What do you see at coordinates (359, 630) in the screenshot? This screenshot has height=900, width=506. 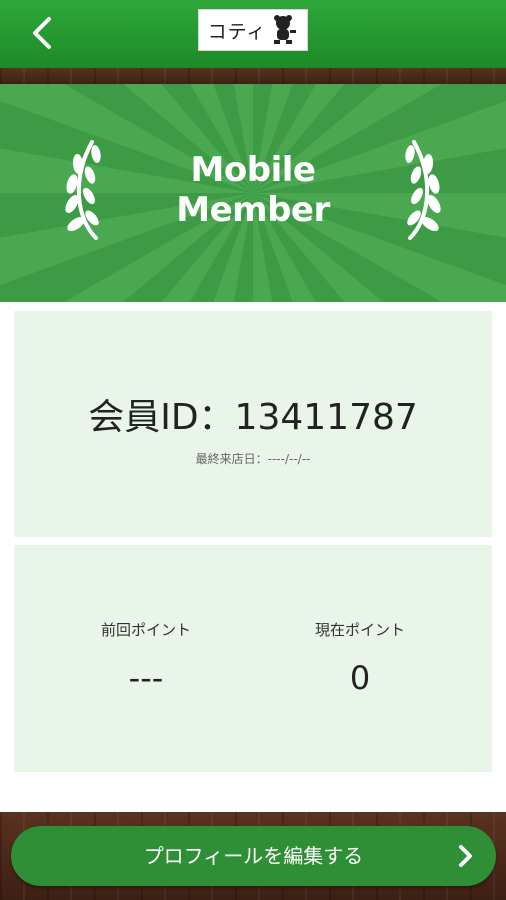 I see `current-points-label: 現在ポイント` at bounding box center [359, 630].